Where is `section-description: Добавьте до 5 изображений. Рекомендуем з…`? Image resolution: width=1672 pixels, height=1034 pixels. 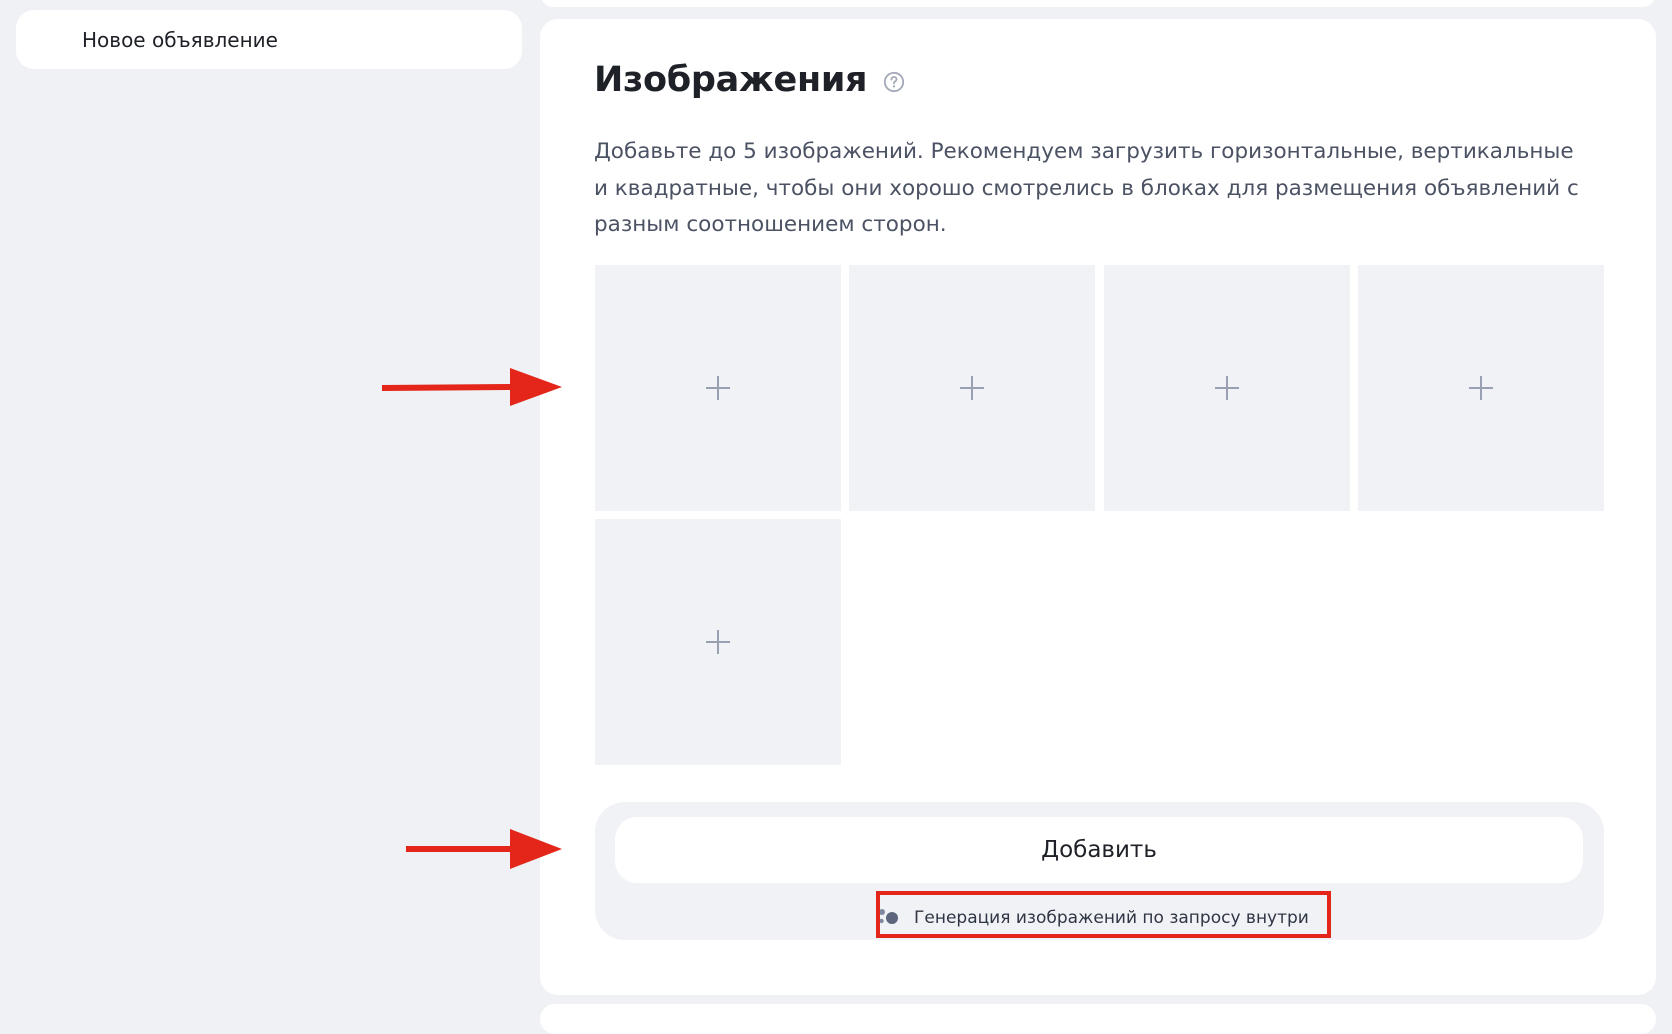
section-description: Добавьте до 5 изображений. Рекомендуем з… is located at coordinates (1086, 188).